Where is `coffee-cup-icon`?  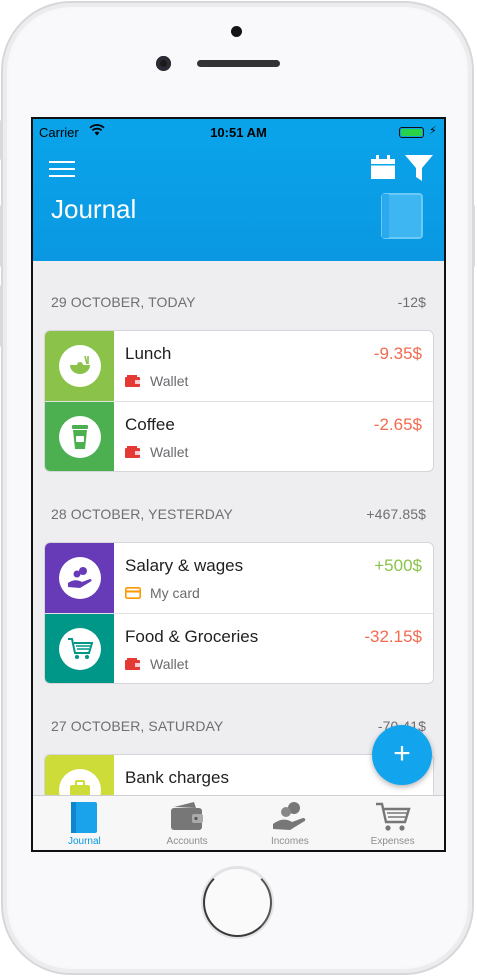
coffee-cup-icon is located at coordinates (79, 437).